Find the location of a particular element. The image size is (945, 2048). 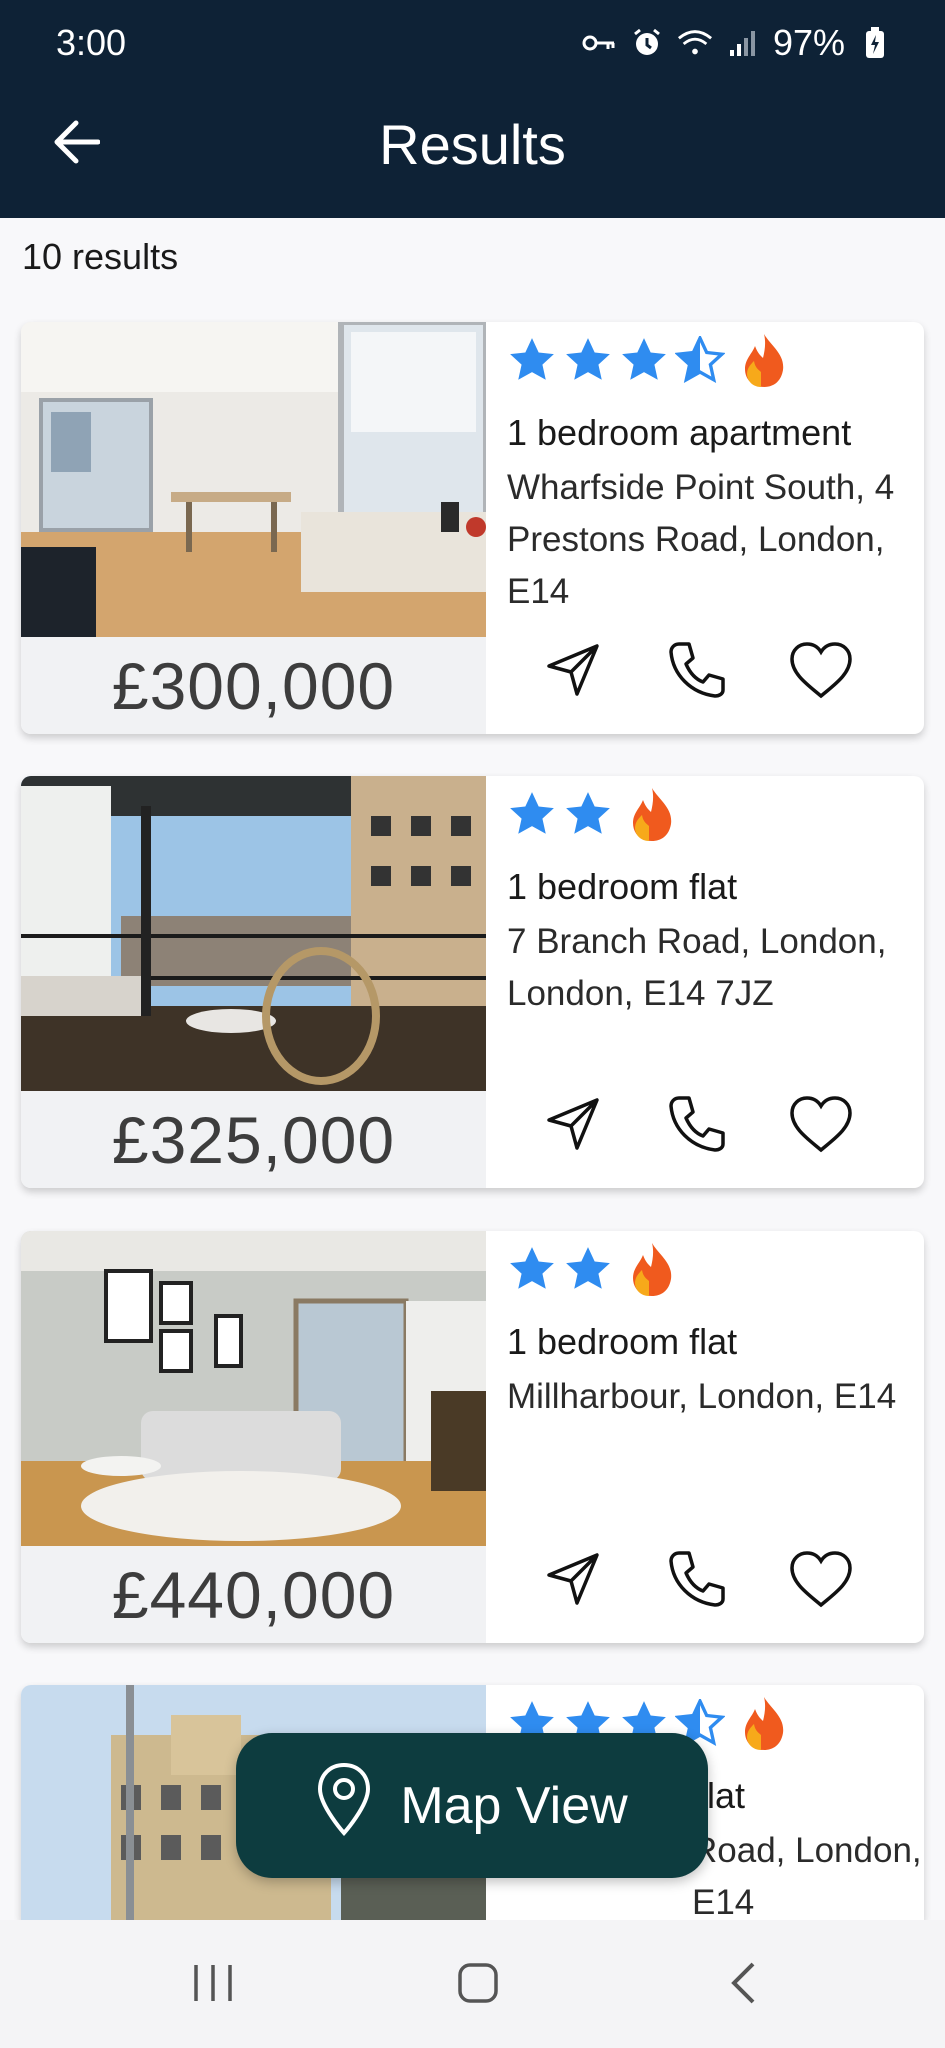

nav-back-icon is located at coordinates (743, 1985).